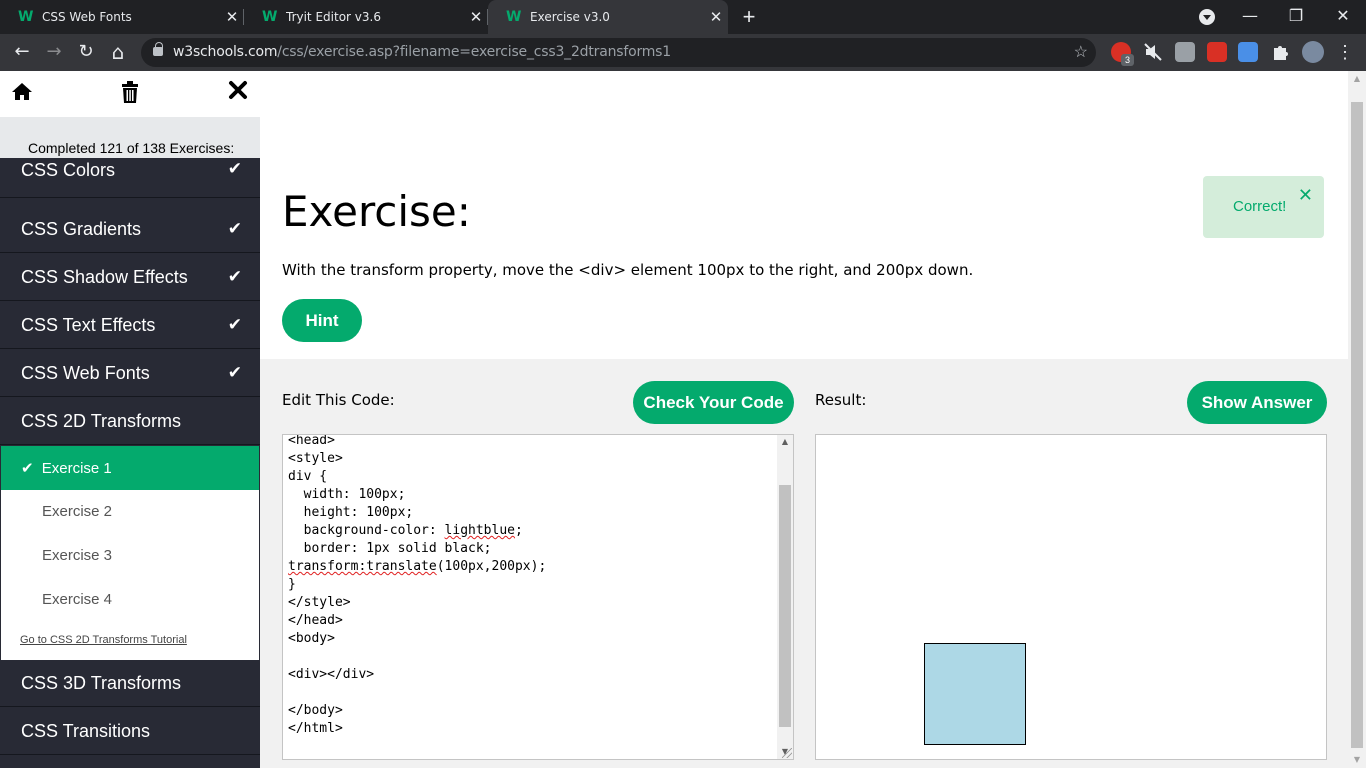  What do you see at coordinates (22, 52) in the screenshot?
I see `back-icon: ←` at bounding box center [22, 52].